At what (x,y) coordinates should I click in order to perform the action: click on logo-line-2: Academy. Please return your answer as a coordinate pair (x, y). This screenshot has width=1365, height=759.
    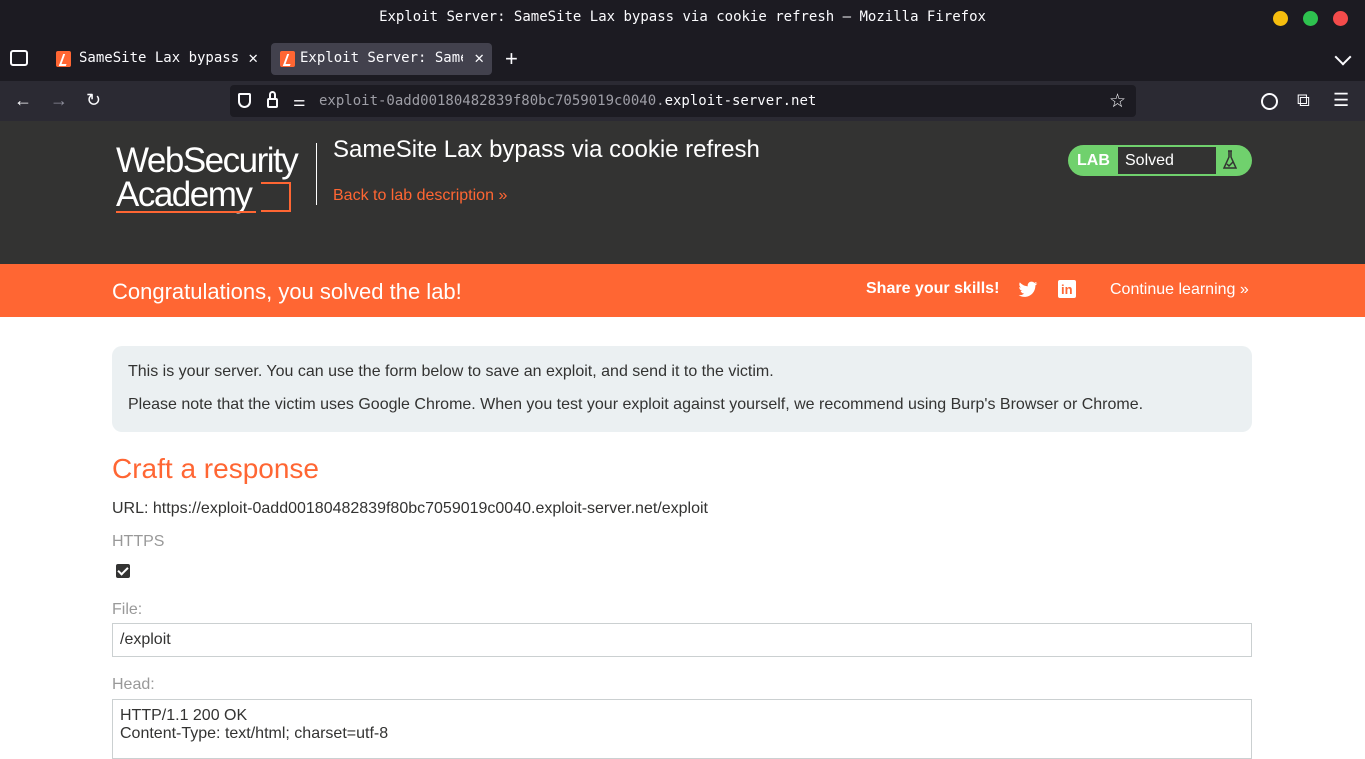
    Looking at the image, I should click on (184, 194).